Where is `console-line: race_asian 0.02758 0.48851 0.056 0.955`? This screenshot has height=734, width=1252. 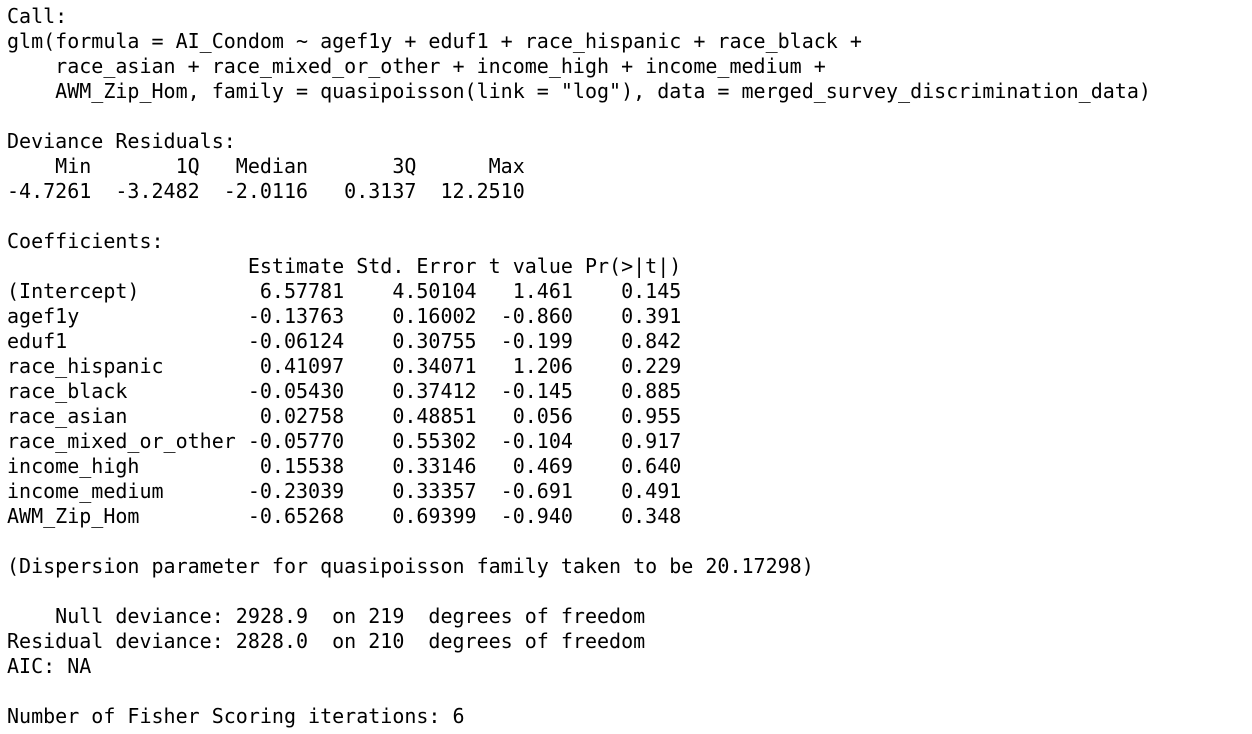 console-line: race_asian 0.02758 0.48851 0.056 0.955 is located at coordinates (344, 416).